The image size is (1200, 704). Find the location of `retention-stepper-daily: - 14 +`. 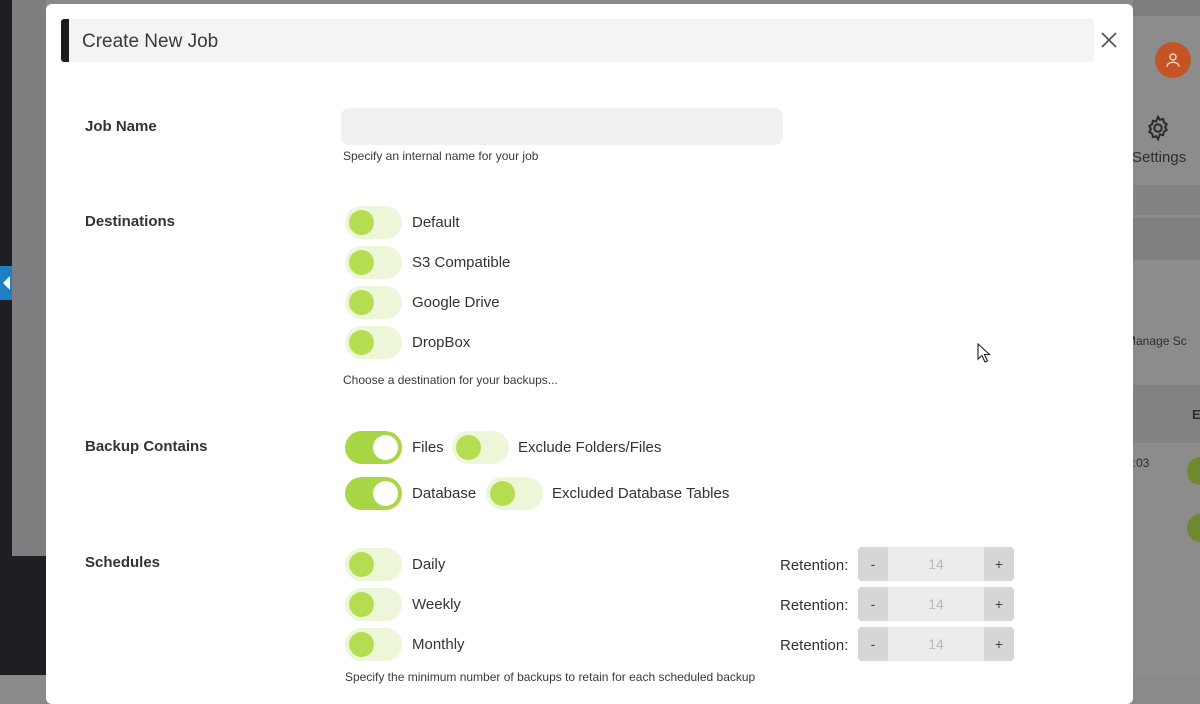

retention-stepper-daily: - 14 + is located at coordinates (936, 564).